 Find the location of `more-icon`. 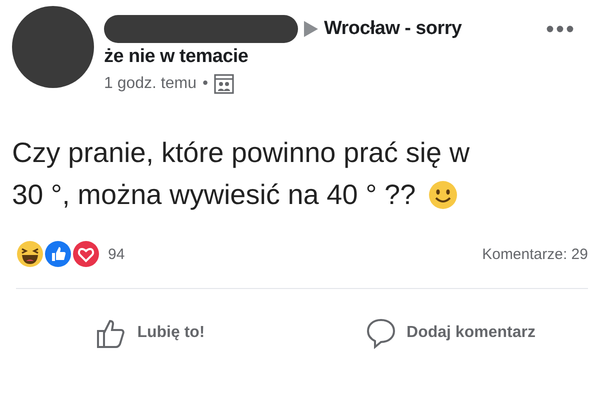

more-icon is located at coordinates (560, 29).